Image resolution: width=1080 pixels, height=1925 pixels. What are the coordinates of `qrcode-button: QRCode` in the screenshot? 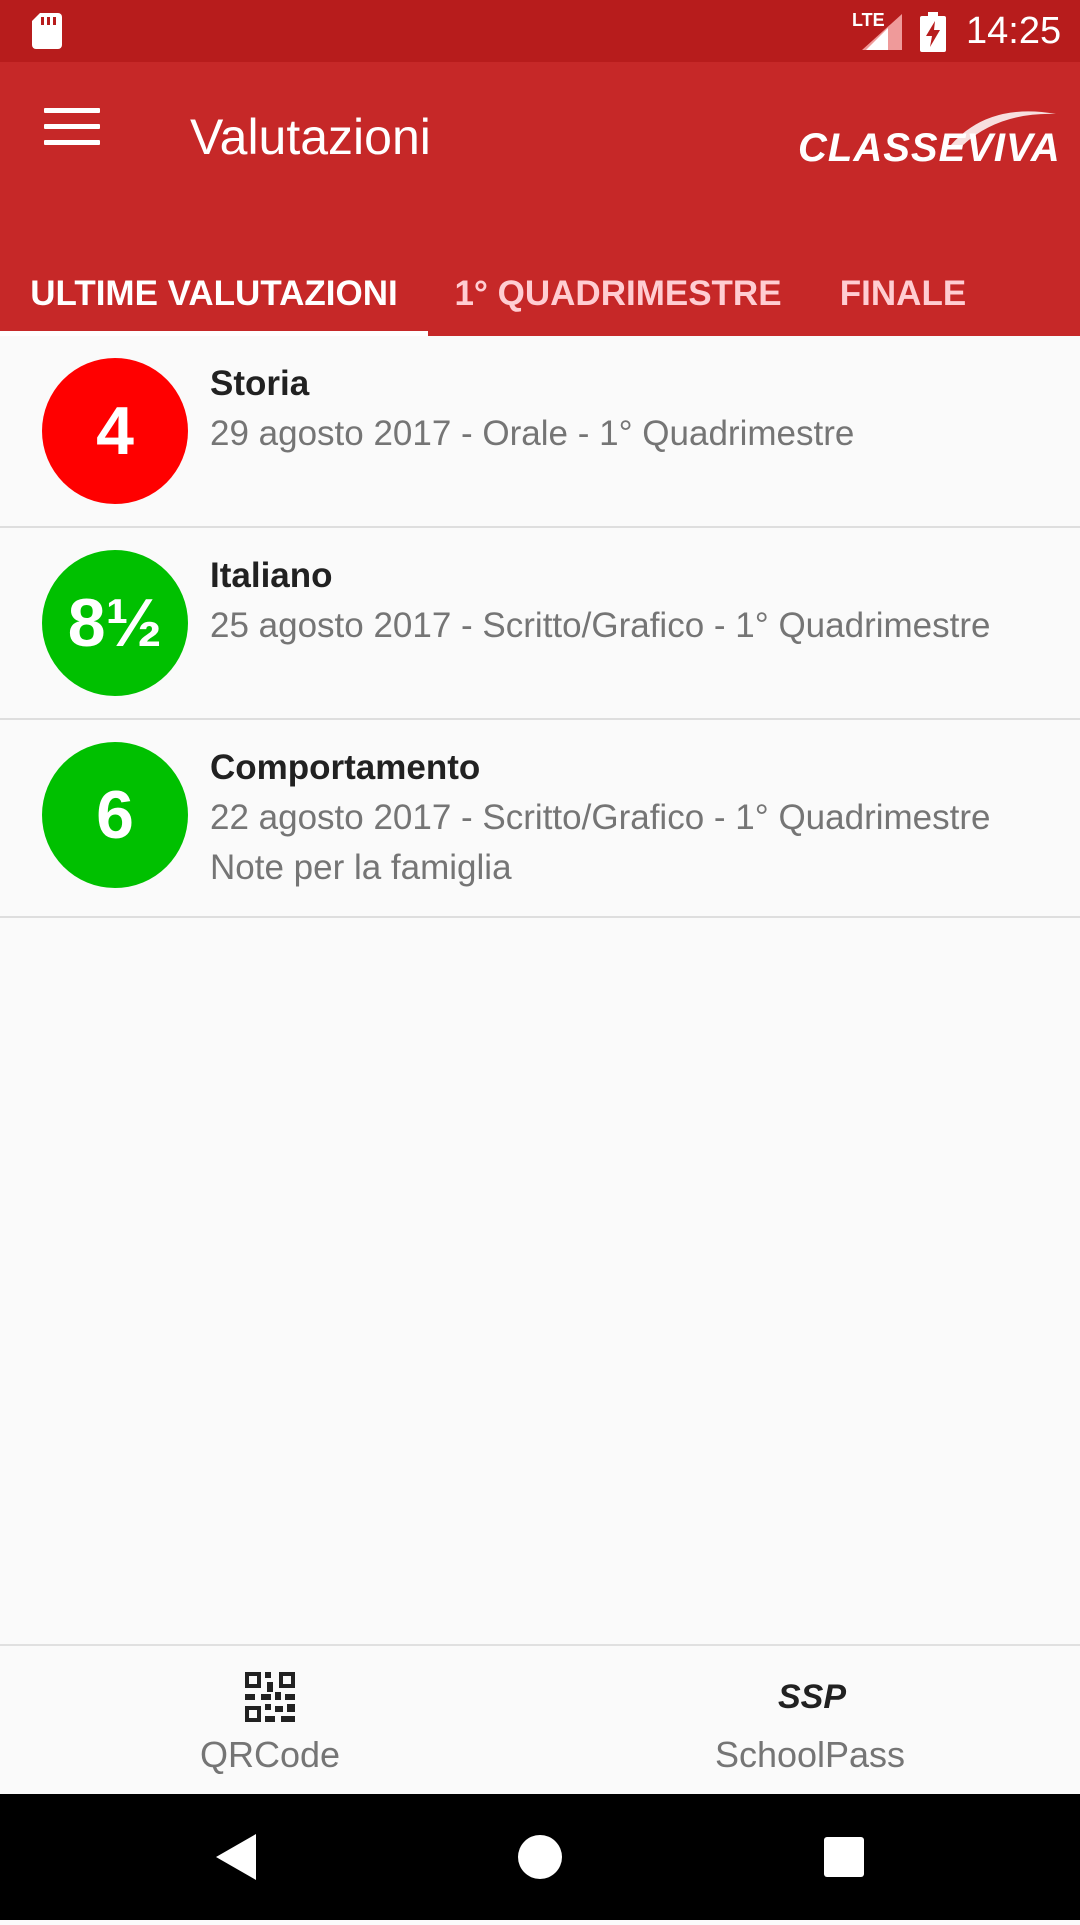 It's located at (270, 1721).